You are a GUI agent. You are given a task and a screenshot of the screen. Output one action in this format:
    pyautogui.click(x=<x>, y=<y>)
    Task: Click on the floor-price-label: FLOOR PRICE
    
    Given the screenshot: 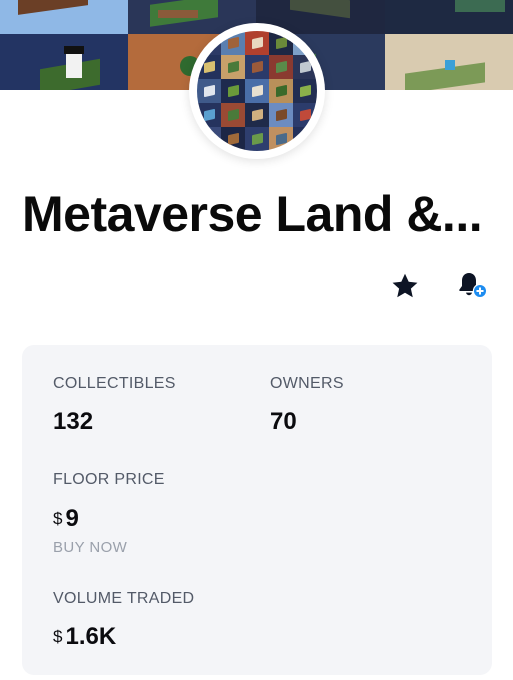 What is the action you would take?
    pyautogui.click(x=109, y=479)
    